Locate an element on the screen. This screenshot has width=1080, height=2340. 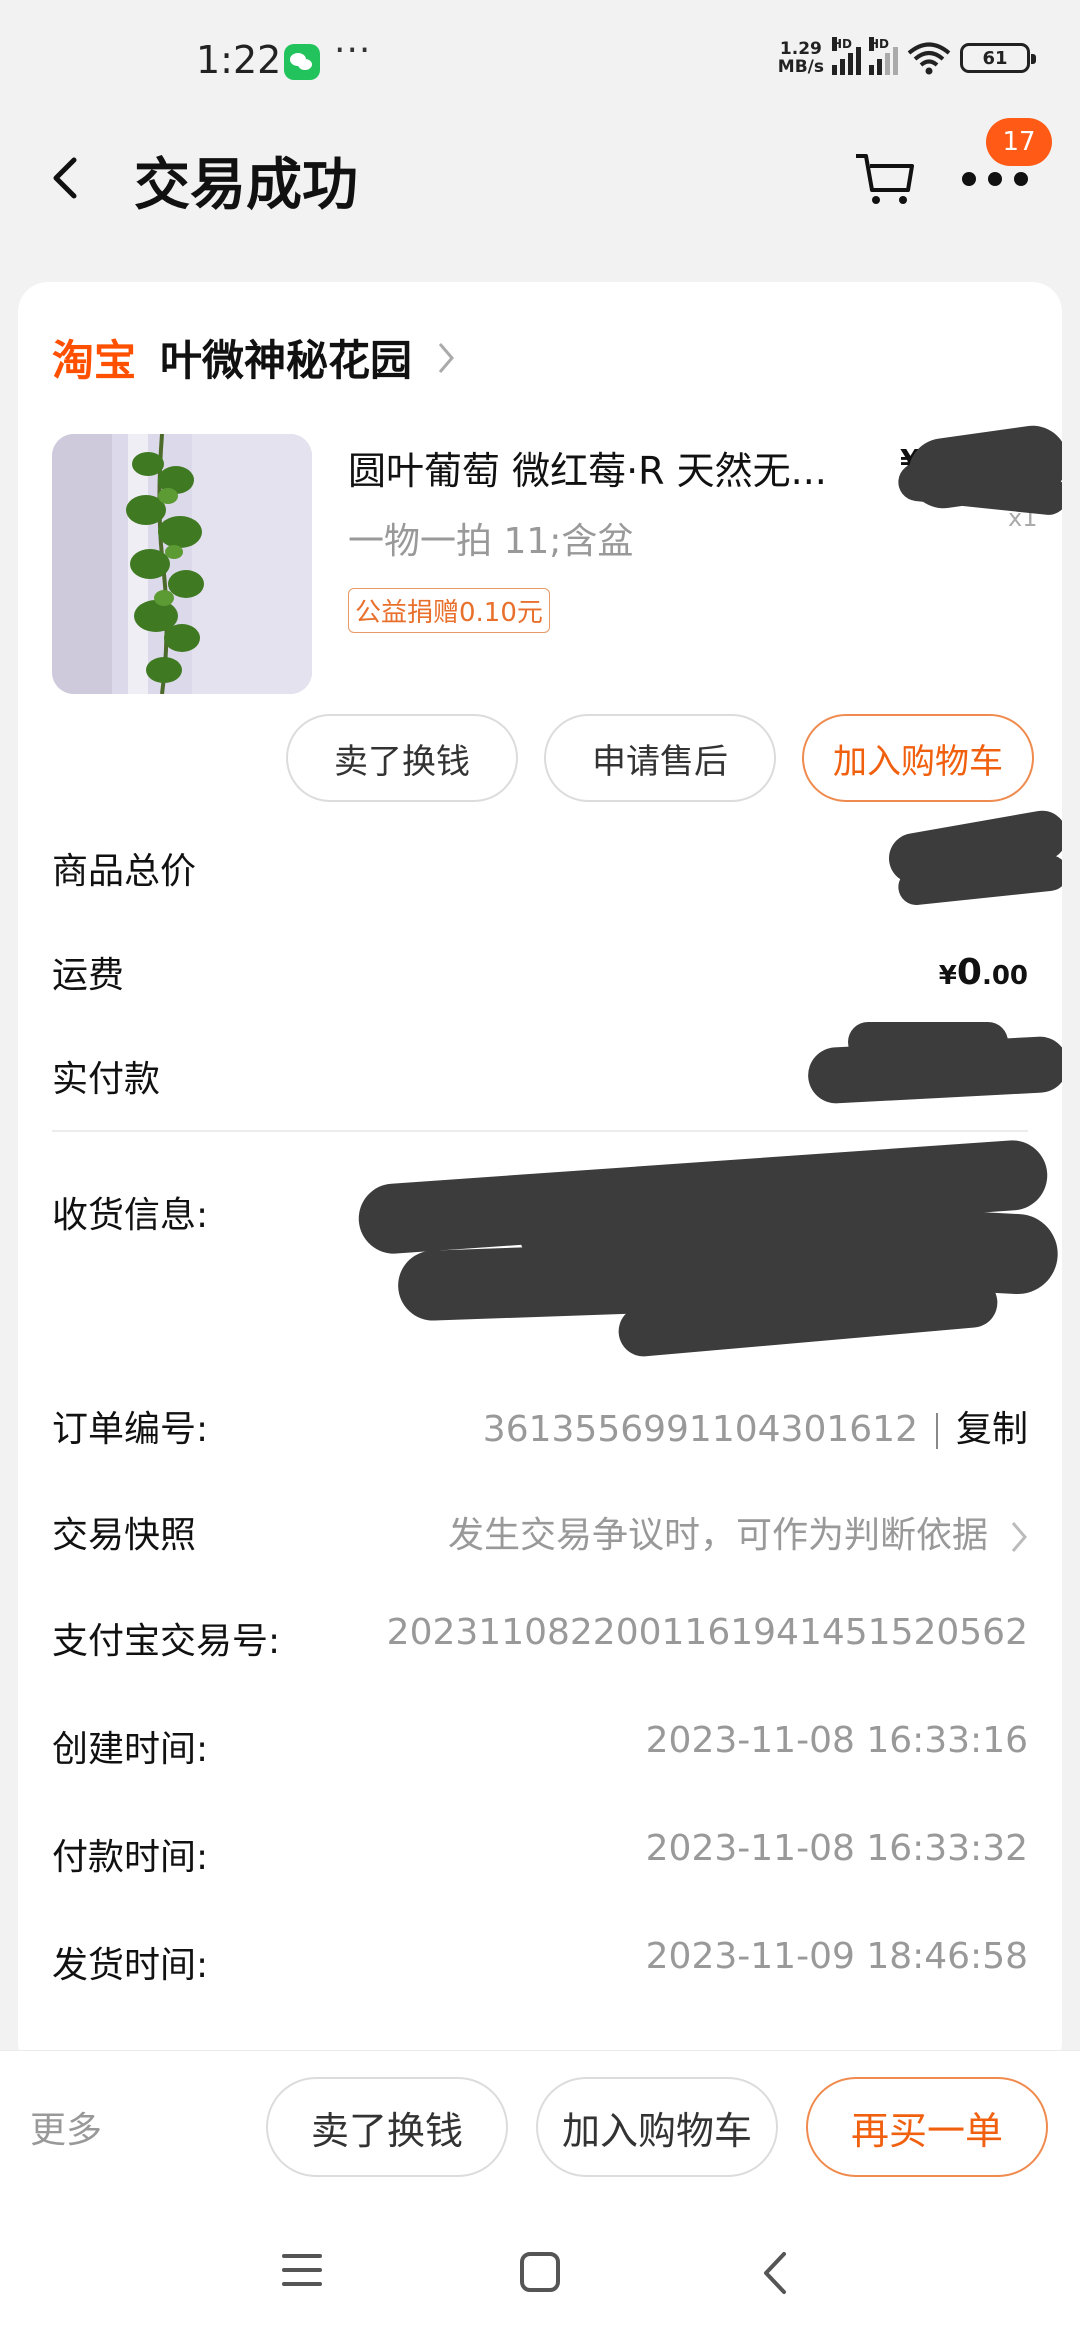
more-button: 更多 is located at coordinates (66, 2127).